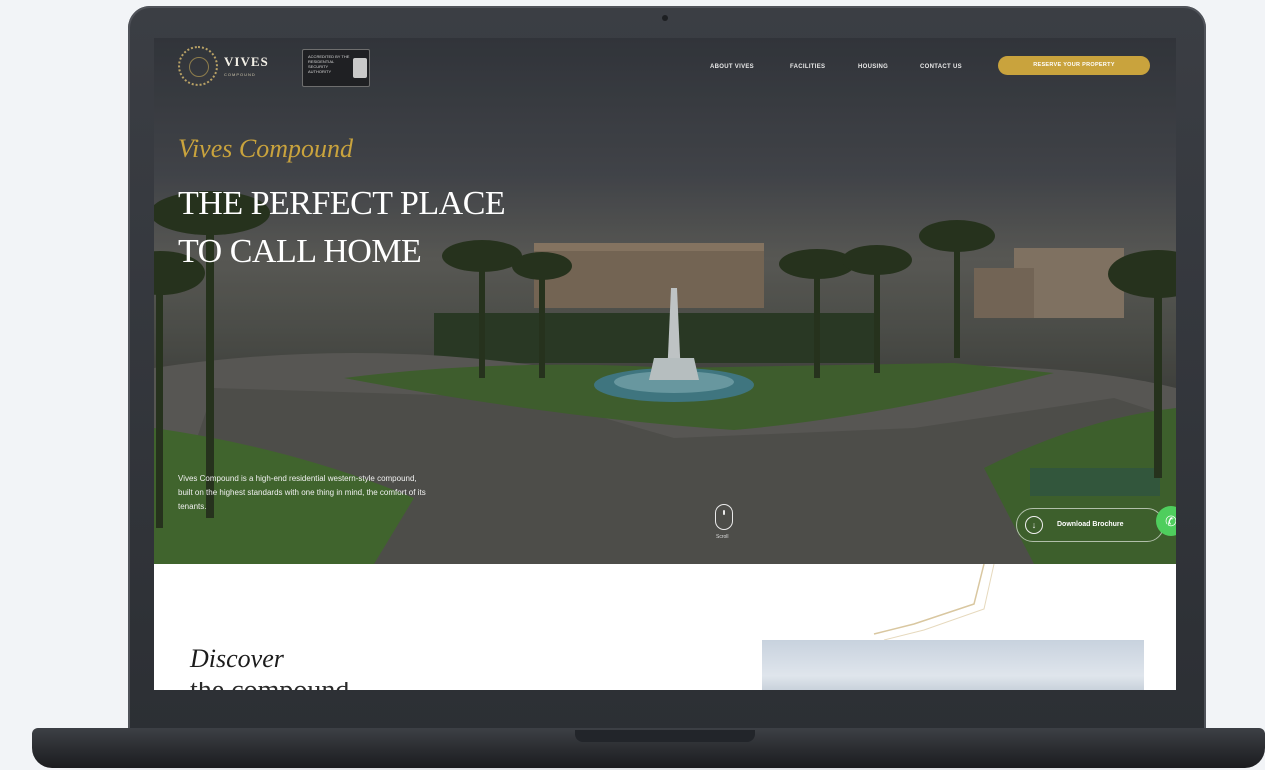  What do you see at coordinates (246, 61) in the screenshot?
I see `logo-wordmark: VIVES` at bounding box center [246, 61].